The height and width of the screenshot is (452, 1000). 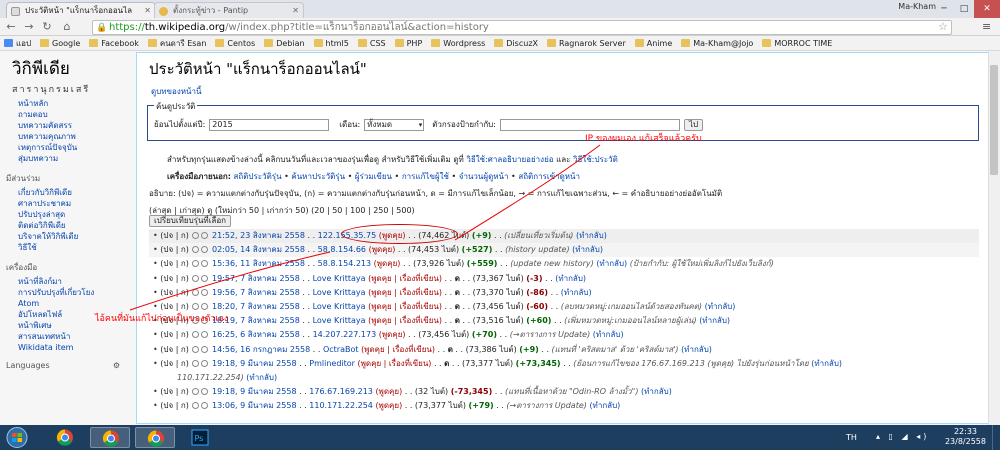 What do you see at coordinates (254, 405) in the screenshot?
I see `revision-date-link: 13:06, 9 มีนาคม 2558` at bounding box center [254, 405].